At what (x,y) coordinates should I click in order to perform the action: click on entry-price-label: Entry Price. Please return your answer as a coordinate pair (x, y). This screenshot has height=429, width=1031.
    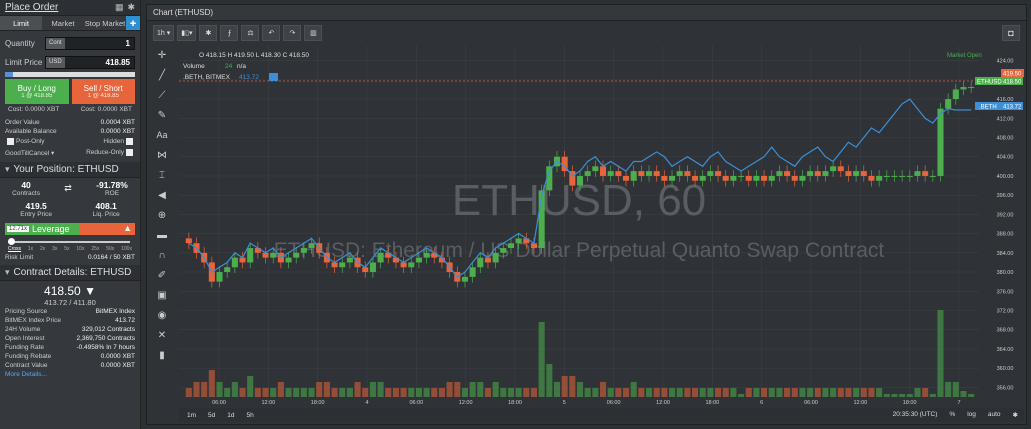
    Looking at the image, I should click on (36, 214).